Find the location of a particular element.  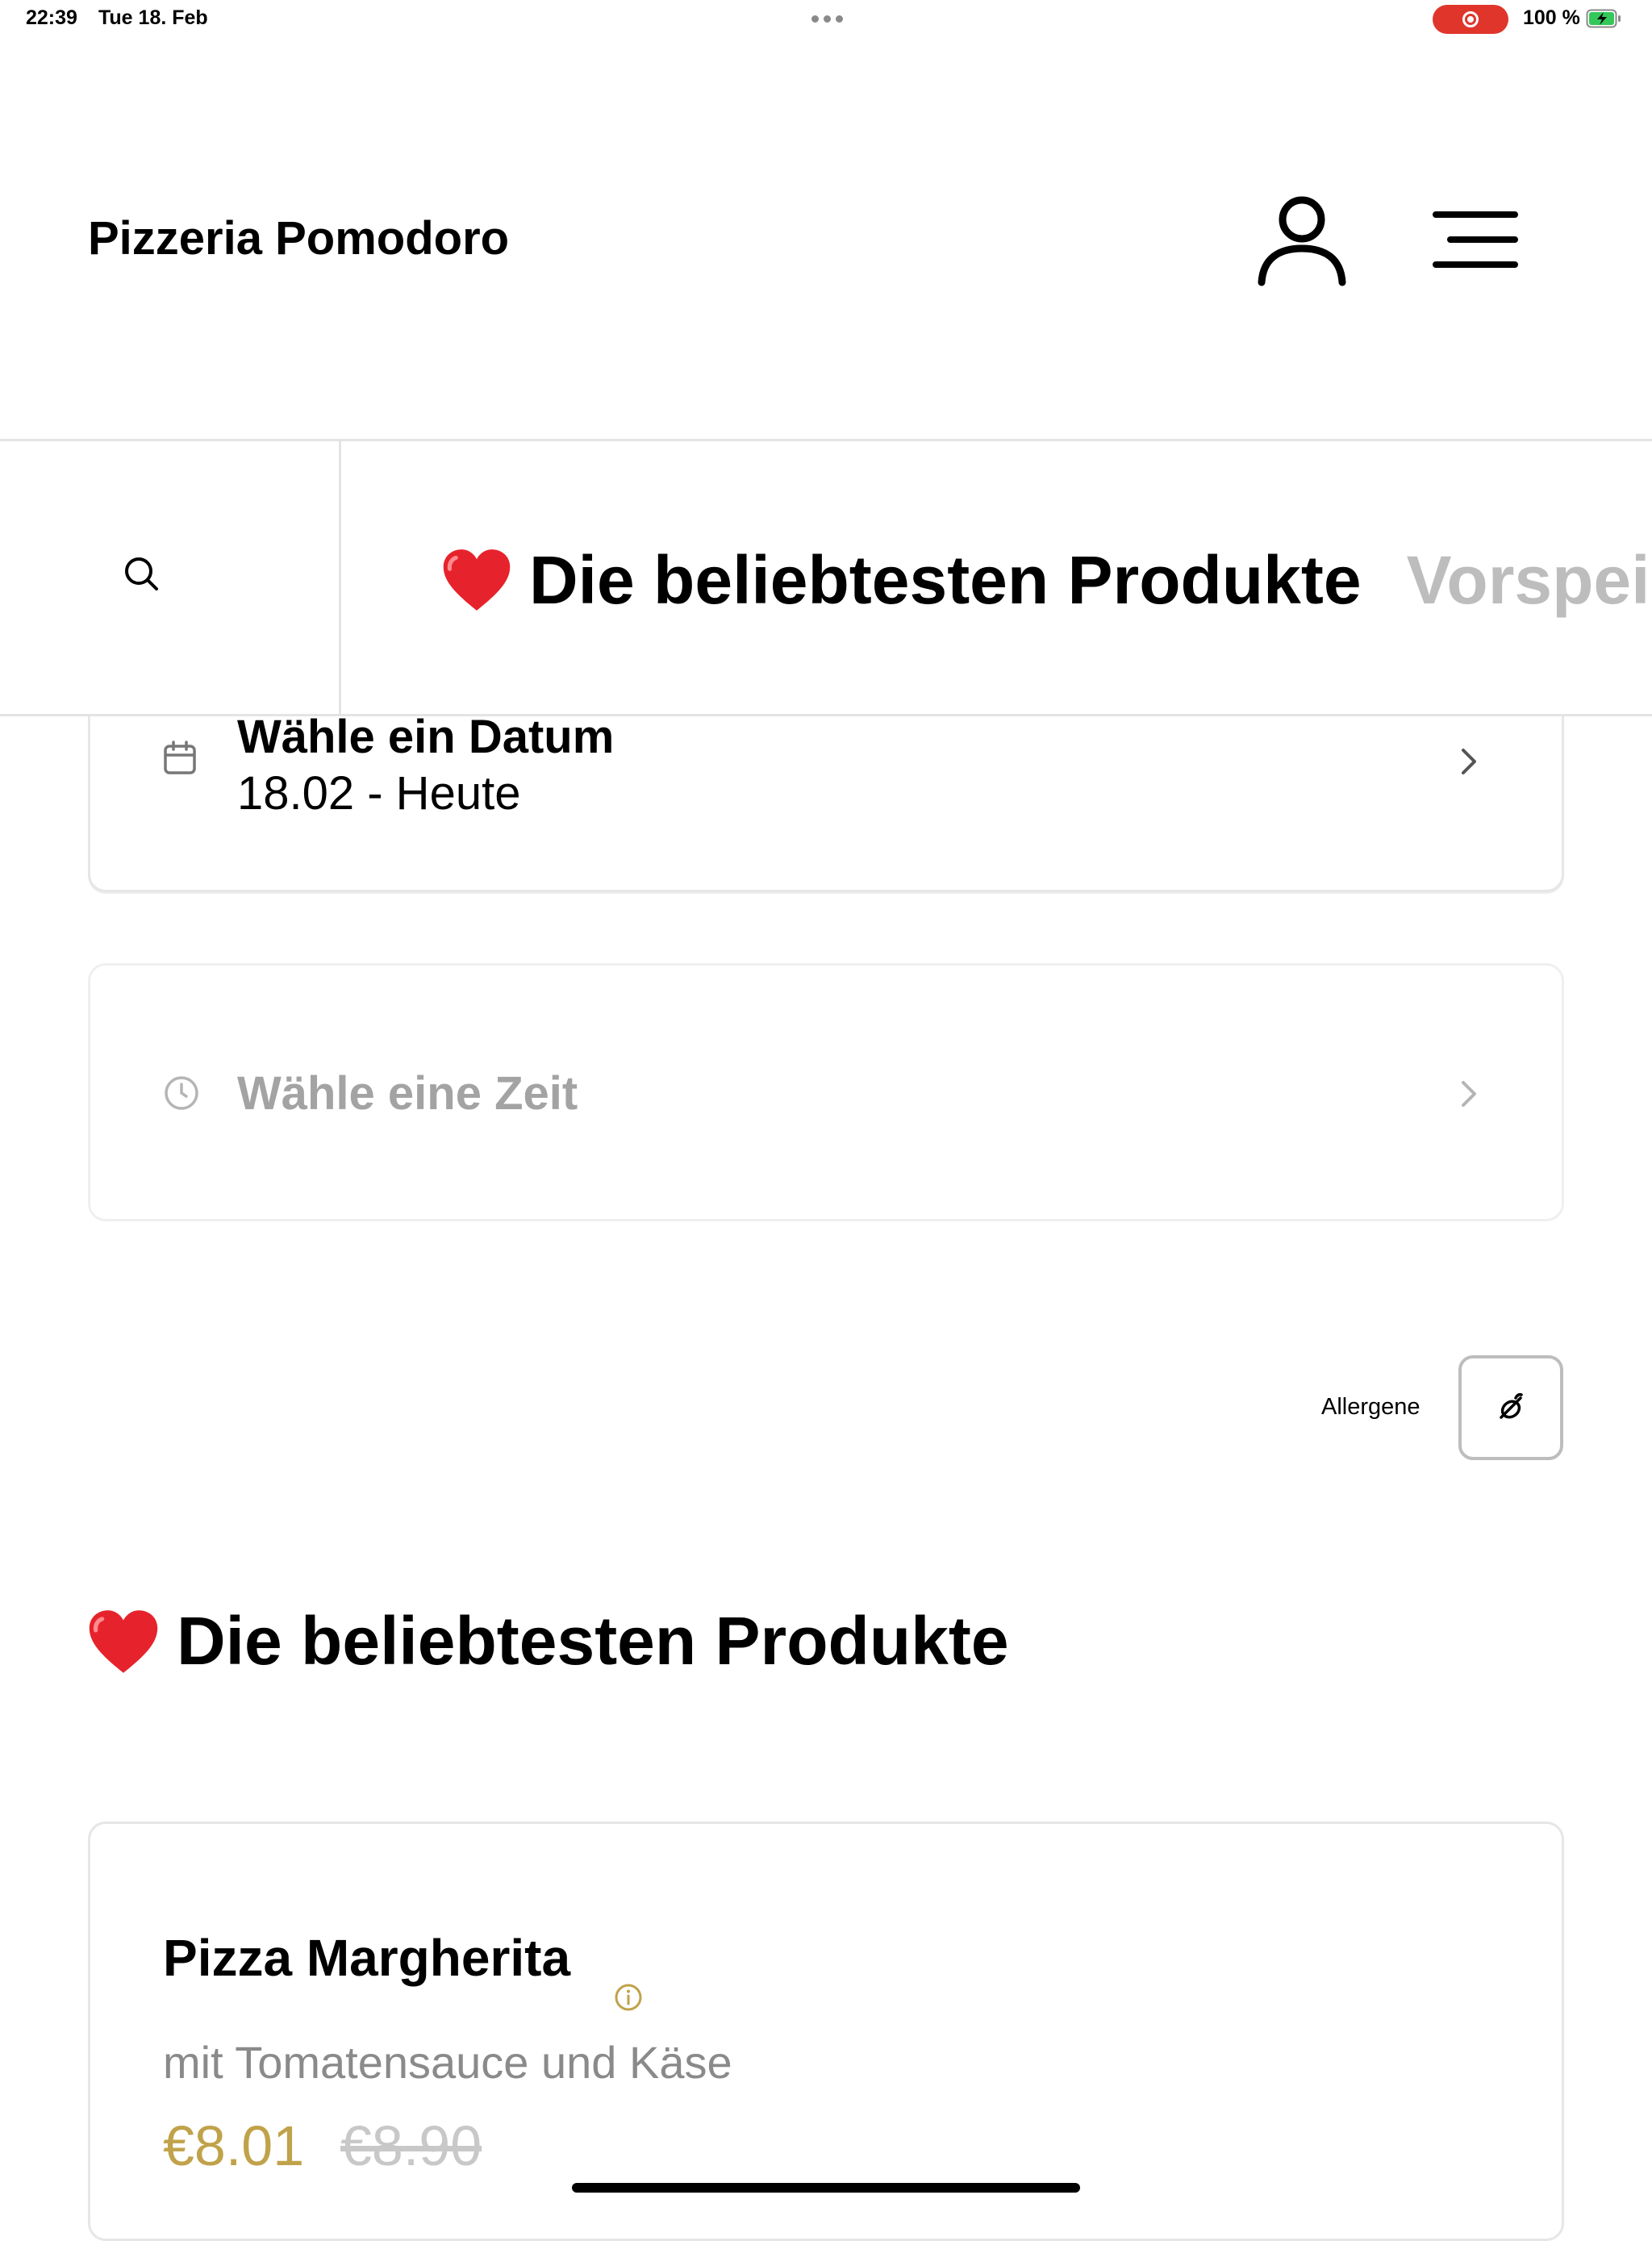

battery-charging-icon is located at coordinates (1603, 19).